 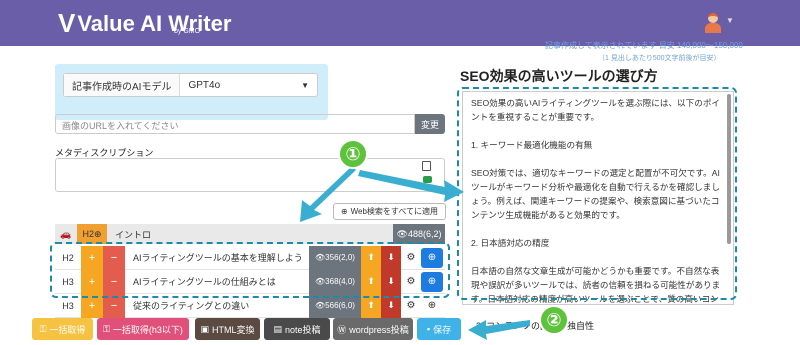 What do you see at coordinates (154, 23) in the screenshot?
I see `logo-text: Value AI Writer` at bounding box center [154, 23].